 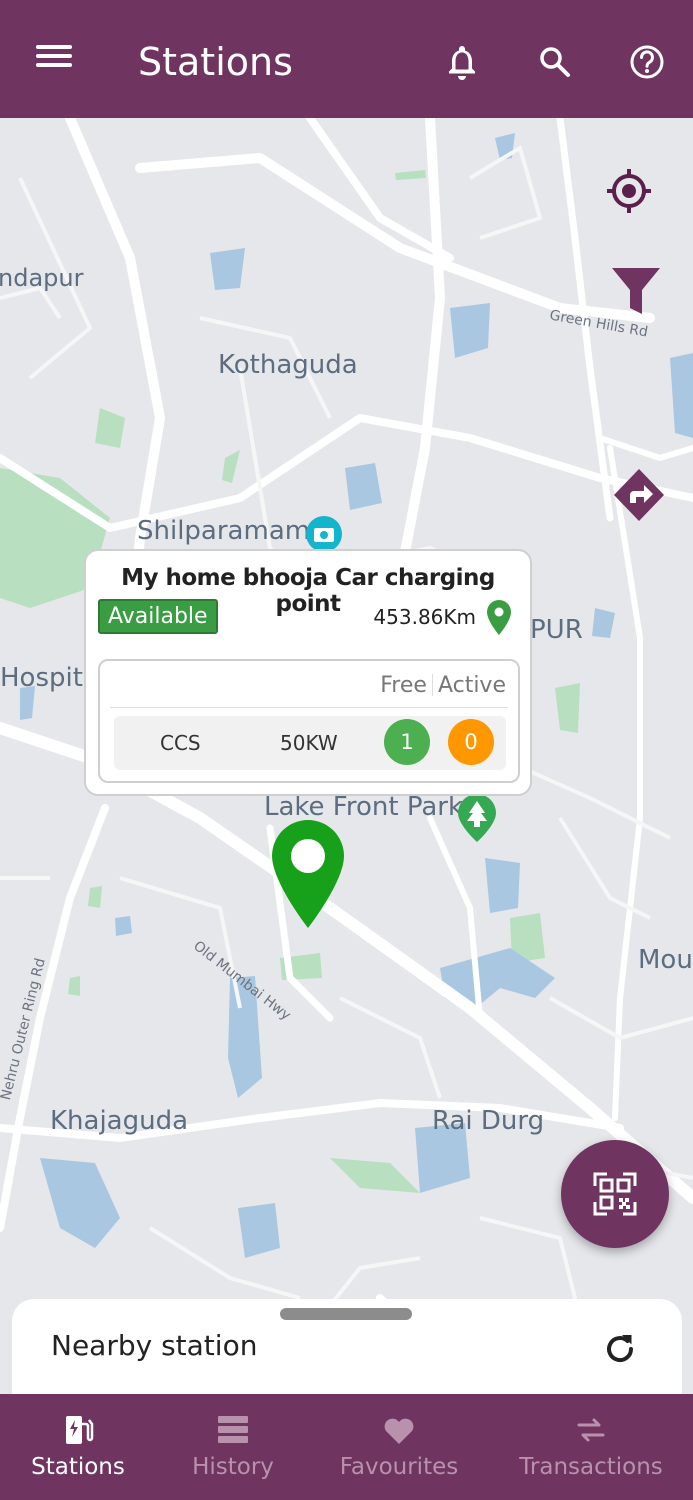 I want to click on park-poi-icon, so click(x=477, y=818).